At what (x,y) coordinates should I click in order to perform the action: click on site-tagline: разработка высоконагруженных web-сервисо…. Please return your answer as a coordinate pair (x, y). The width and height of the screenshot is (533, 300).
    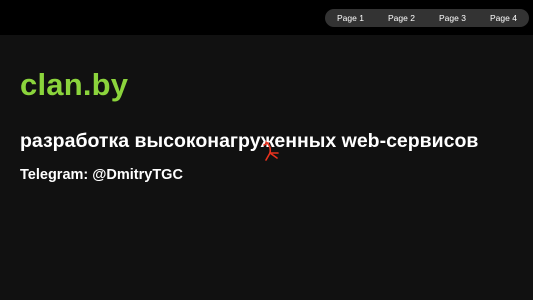
    Looking at the image, I should click on (249, 141).